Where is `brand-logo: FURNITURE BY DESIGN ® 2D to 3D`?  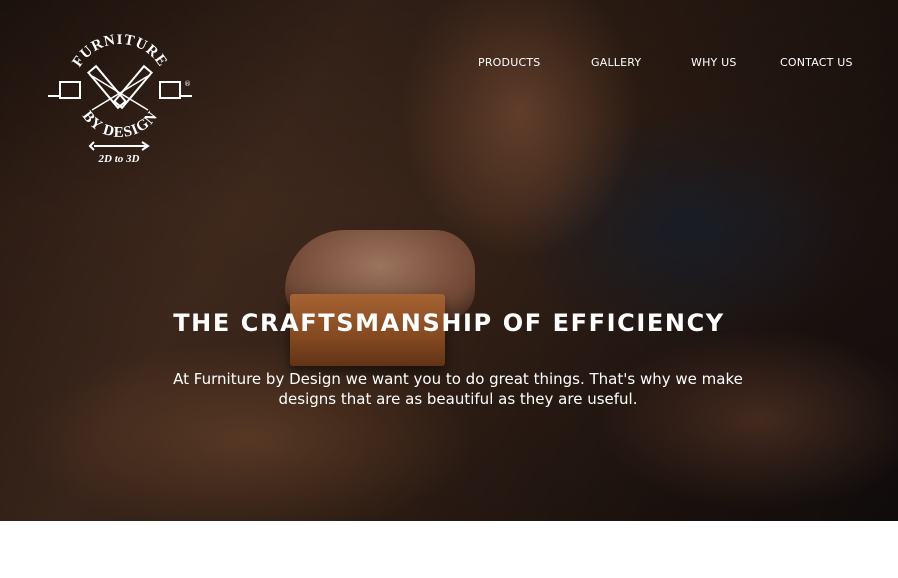
brand-logo: FURNITURE BY DESIGN ® 2D to 3D is located at coordinates (119, 98).